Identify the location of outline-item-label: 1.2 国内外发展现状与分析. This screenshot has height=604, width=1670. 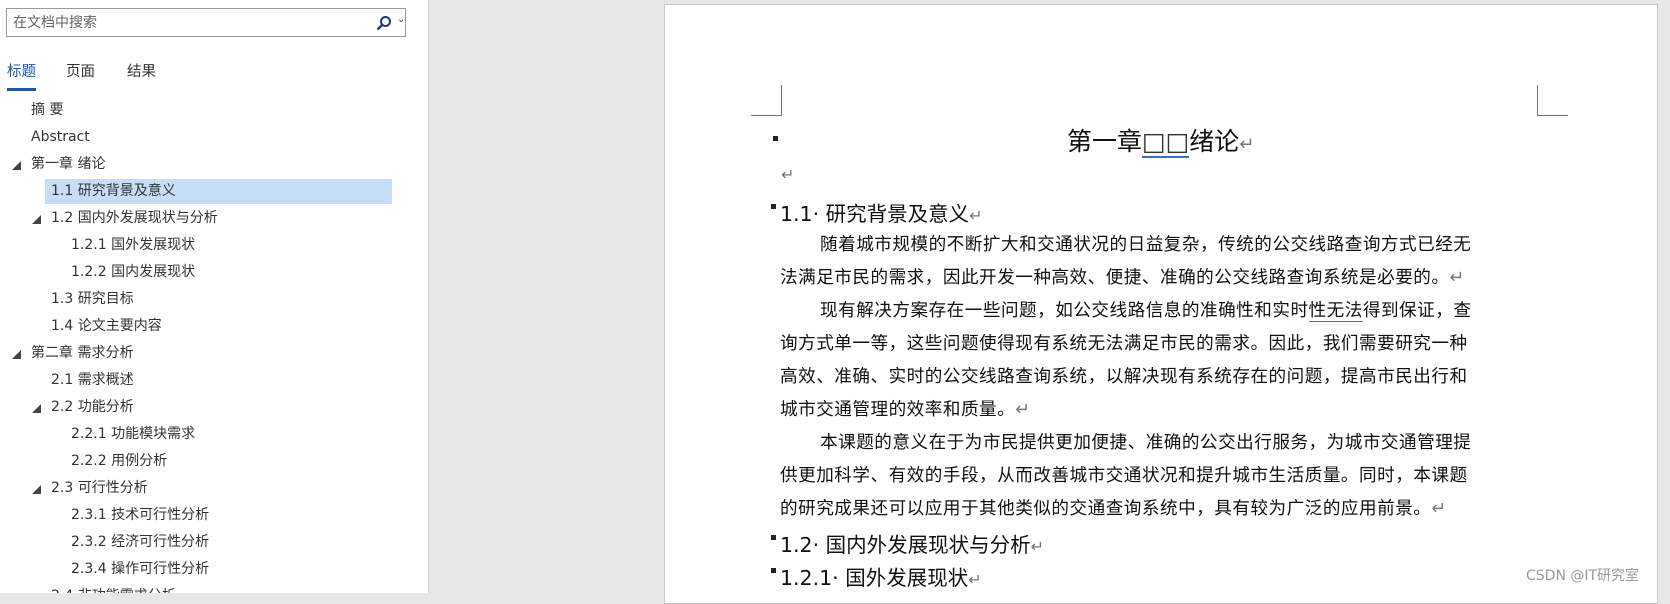
(134, 218).